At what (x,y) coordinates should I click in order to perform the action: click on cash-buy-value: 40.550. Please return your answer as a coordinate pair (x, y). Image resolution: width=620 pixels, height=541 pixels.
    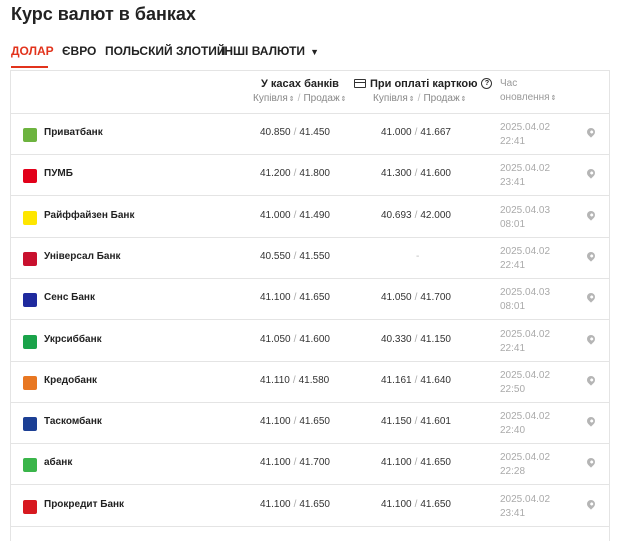
    Looking at the image, I should click on (275, 256).